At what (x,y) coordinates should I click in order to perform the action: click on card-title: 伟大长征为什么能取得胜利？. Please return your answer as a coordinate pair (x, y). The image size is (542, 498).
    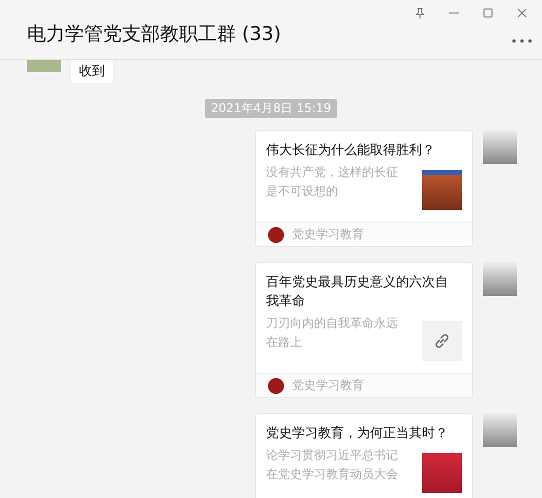
    Looking at the image, I should click on (350, 151).